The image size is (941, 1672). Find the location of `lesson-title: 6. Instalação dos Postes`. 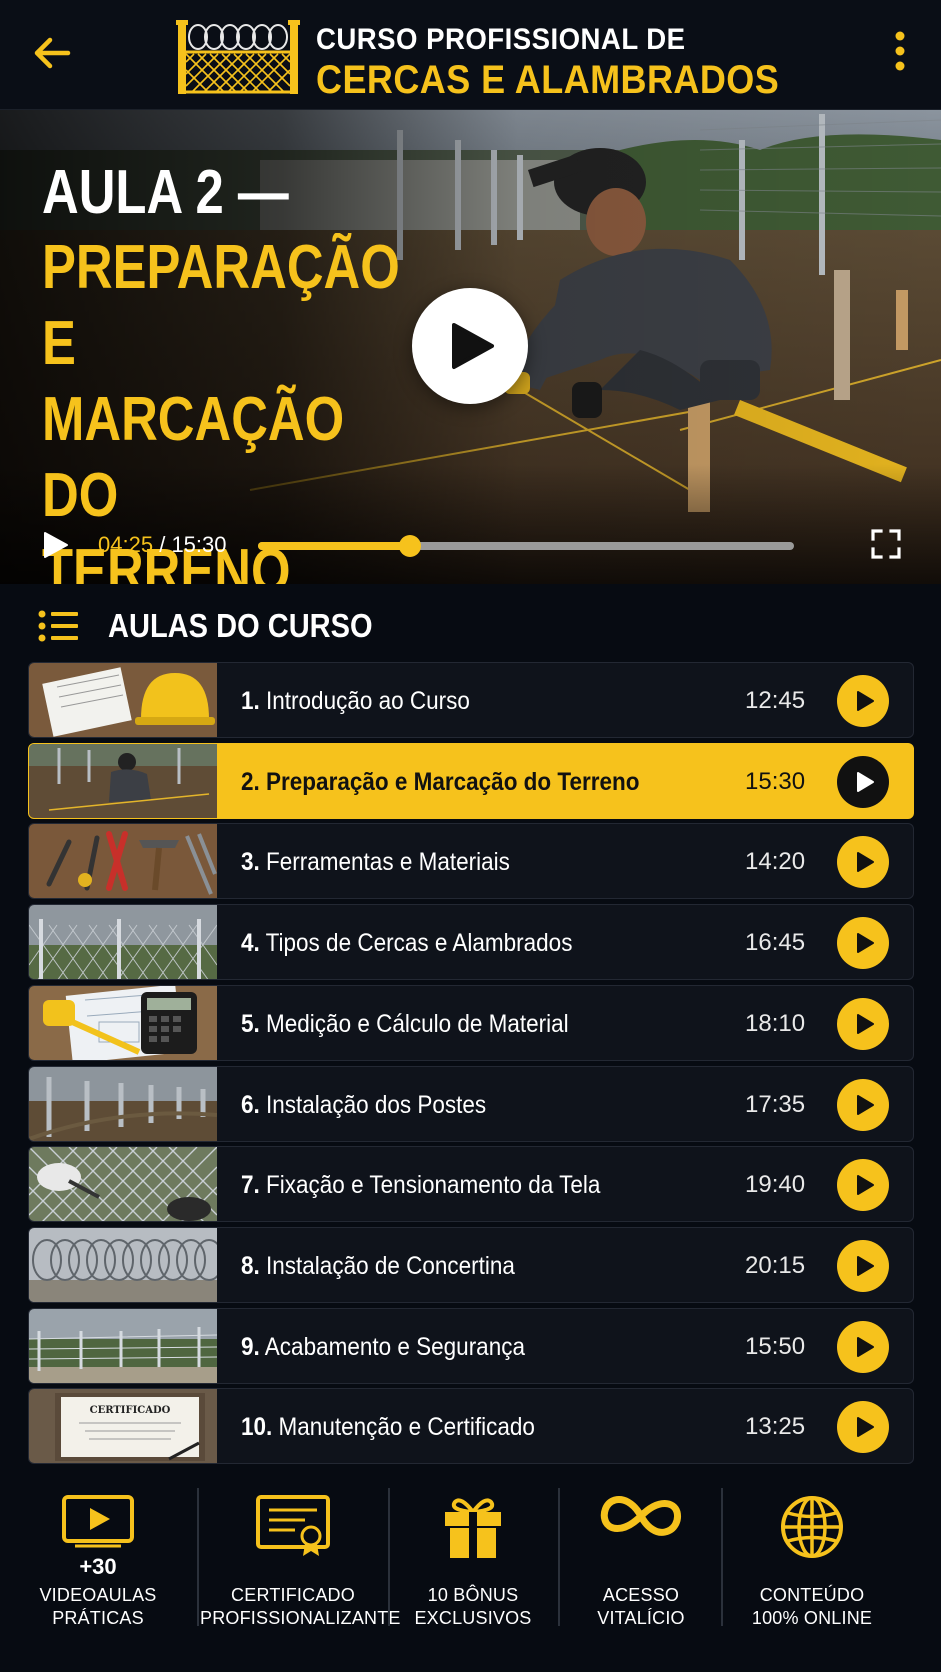

lesson-title: 6. Instalação dos Postes is located at coordinates (364, 1104).